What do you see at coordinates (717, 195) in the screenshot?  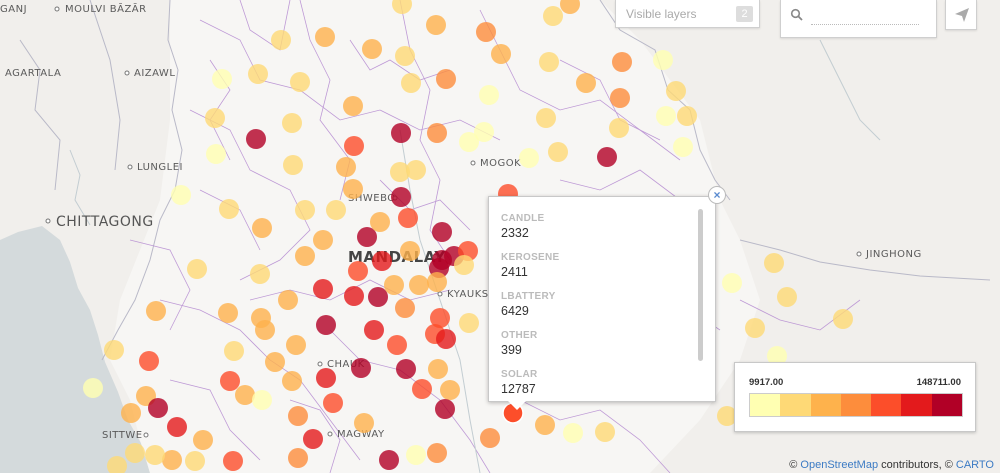 I see `popup-close-button: ×` at bounding box center [717, 195].